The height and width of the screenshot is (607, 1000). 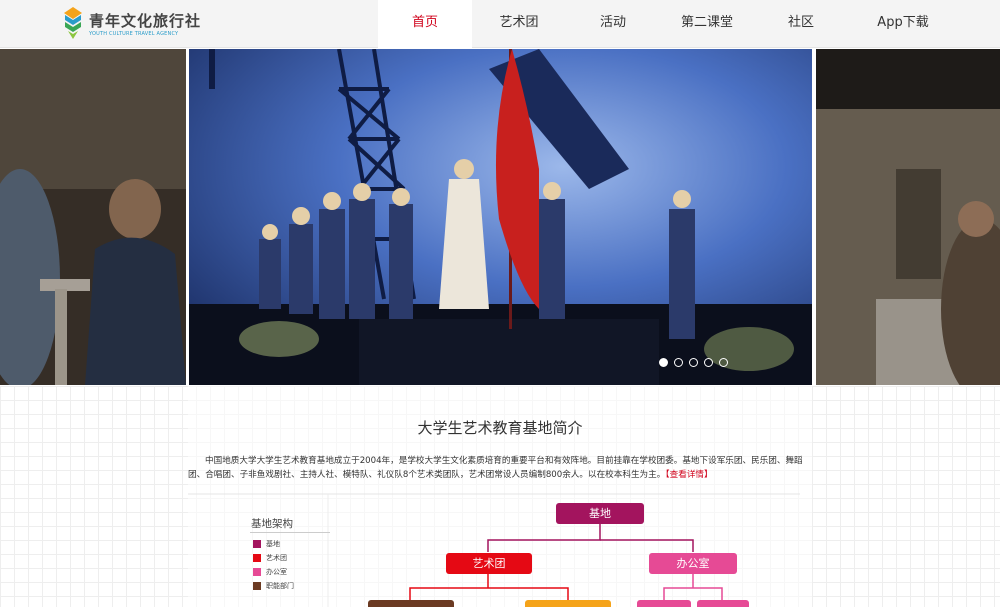 I want to click on legend-label: 基地, so click(x=273, y=543).